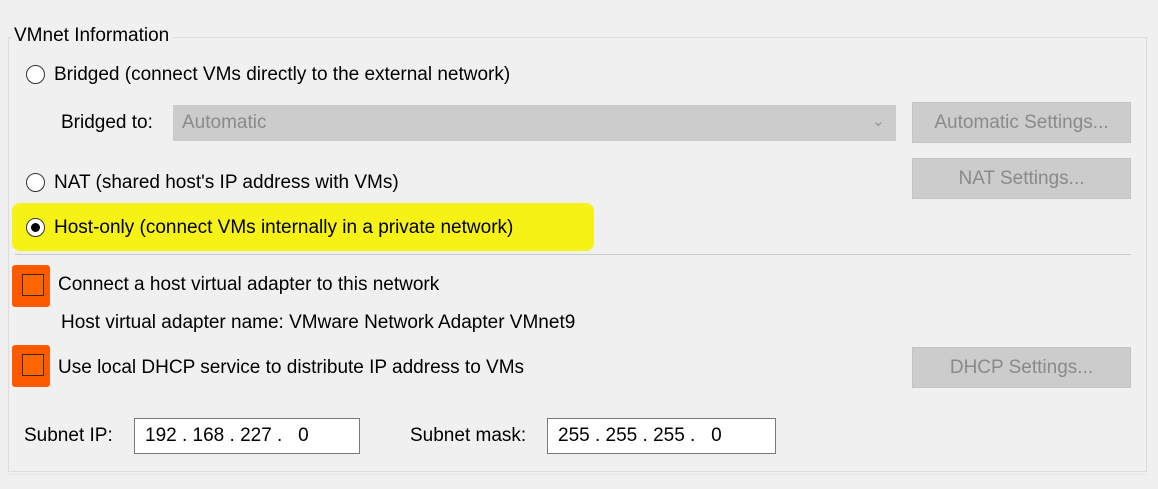 This screenshot has width=1158, height=489. Describe the element at coordinates (35, 74) in the screenshot. I see `bridged-radio` at that location.